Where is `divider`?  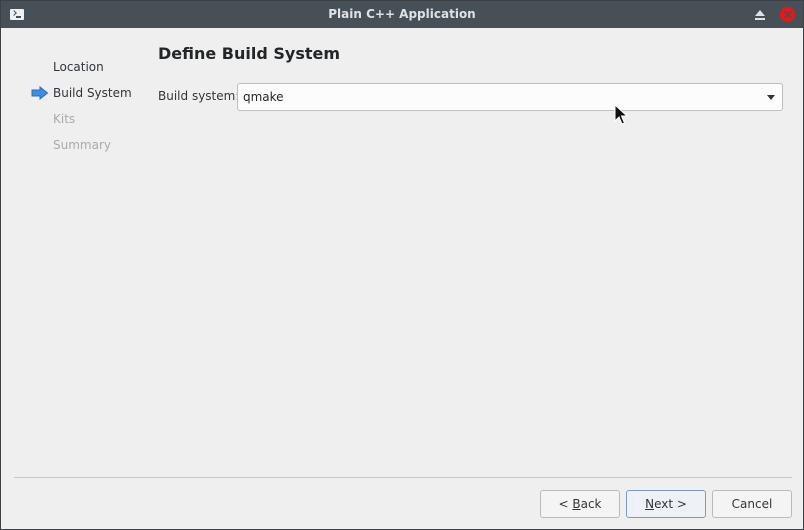
divider is located at coordinates (403, 477).